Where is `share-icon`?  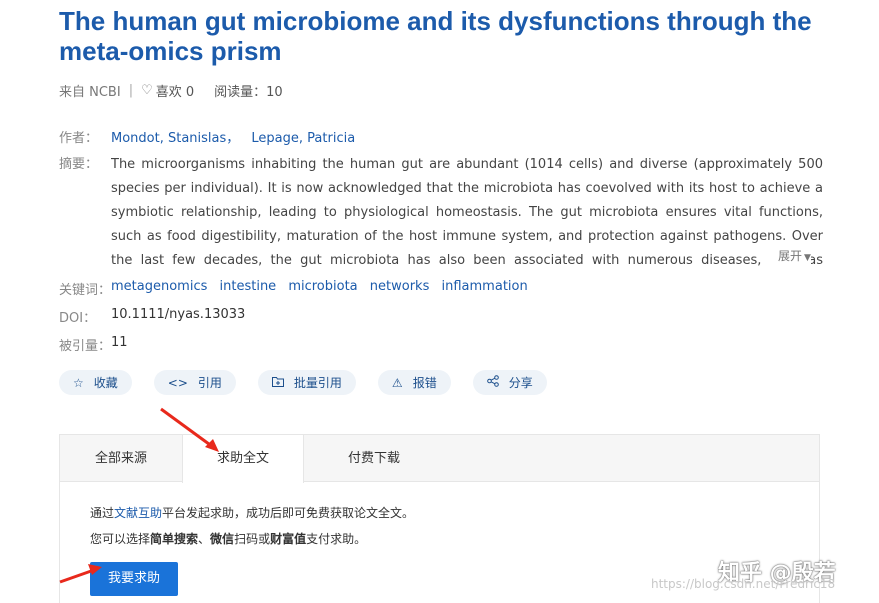
share-icon is located at coordinates (492, 382).